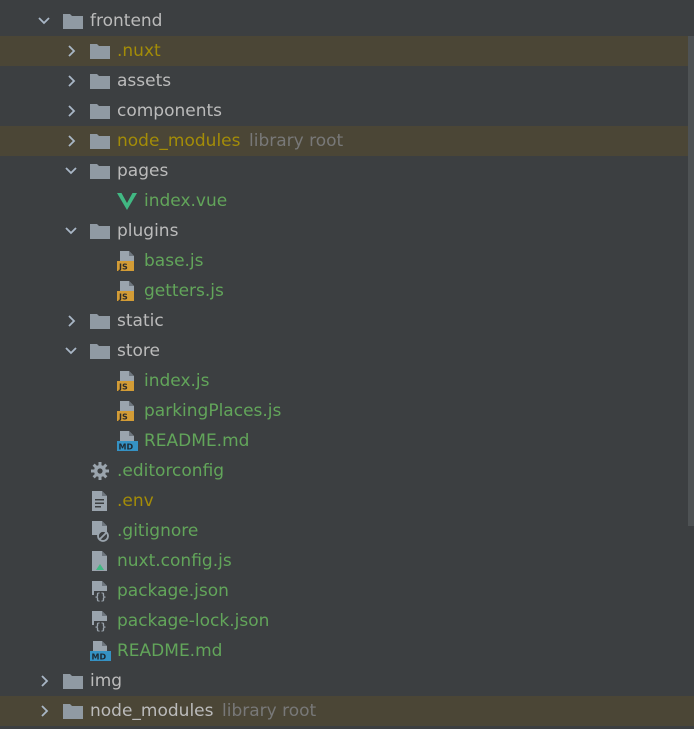 The width and height of the screenshot is (694, 729). What do you see at coordinates (100, 561) in the screenshot?
I see `nuxt-config-icon` at bounding box center [100, 561].